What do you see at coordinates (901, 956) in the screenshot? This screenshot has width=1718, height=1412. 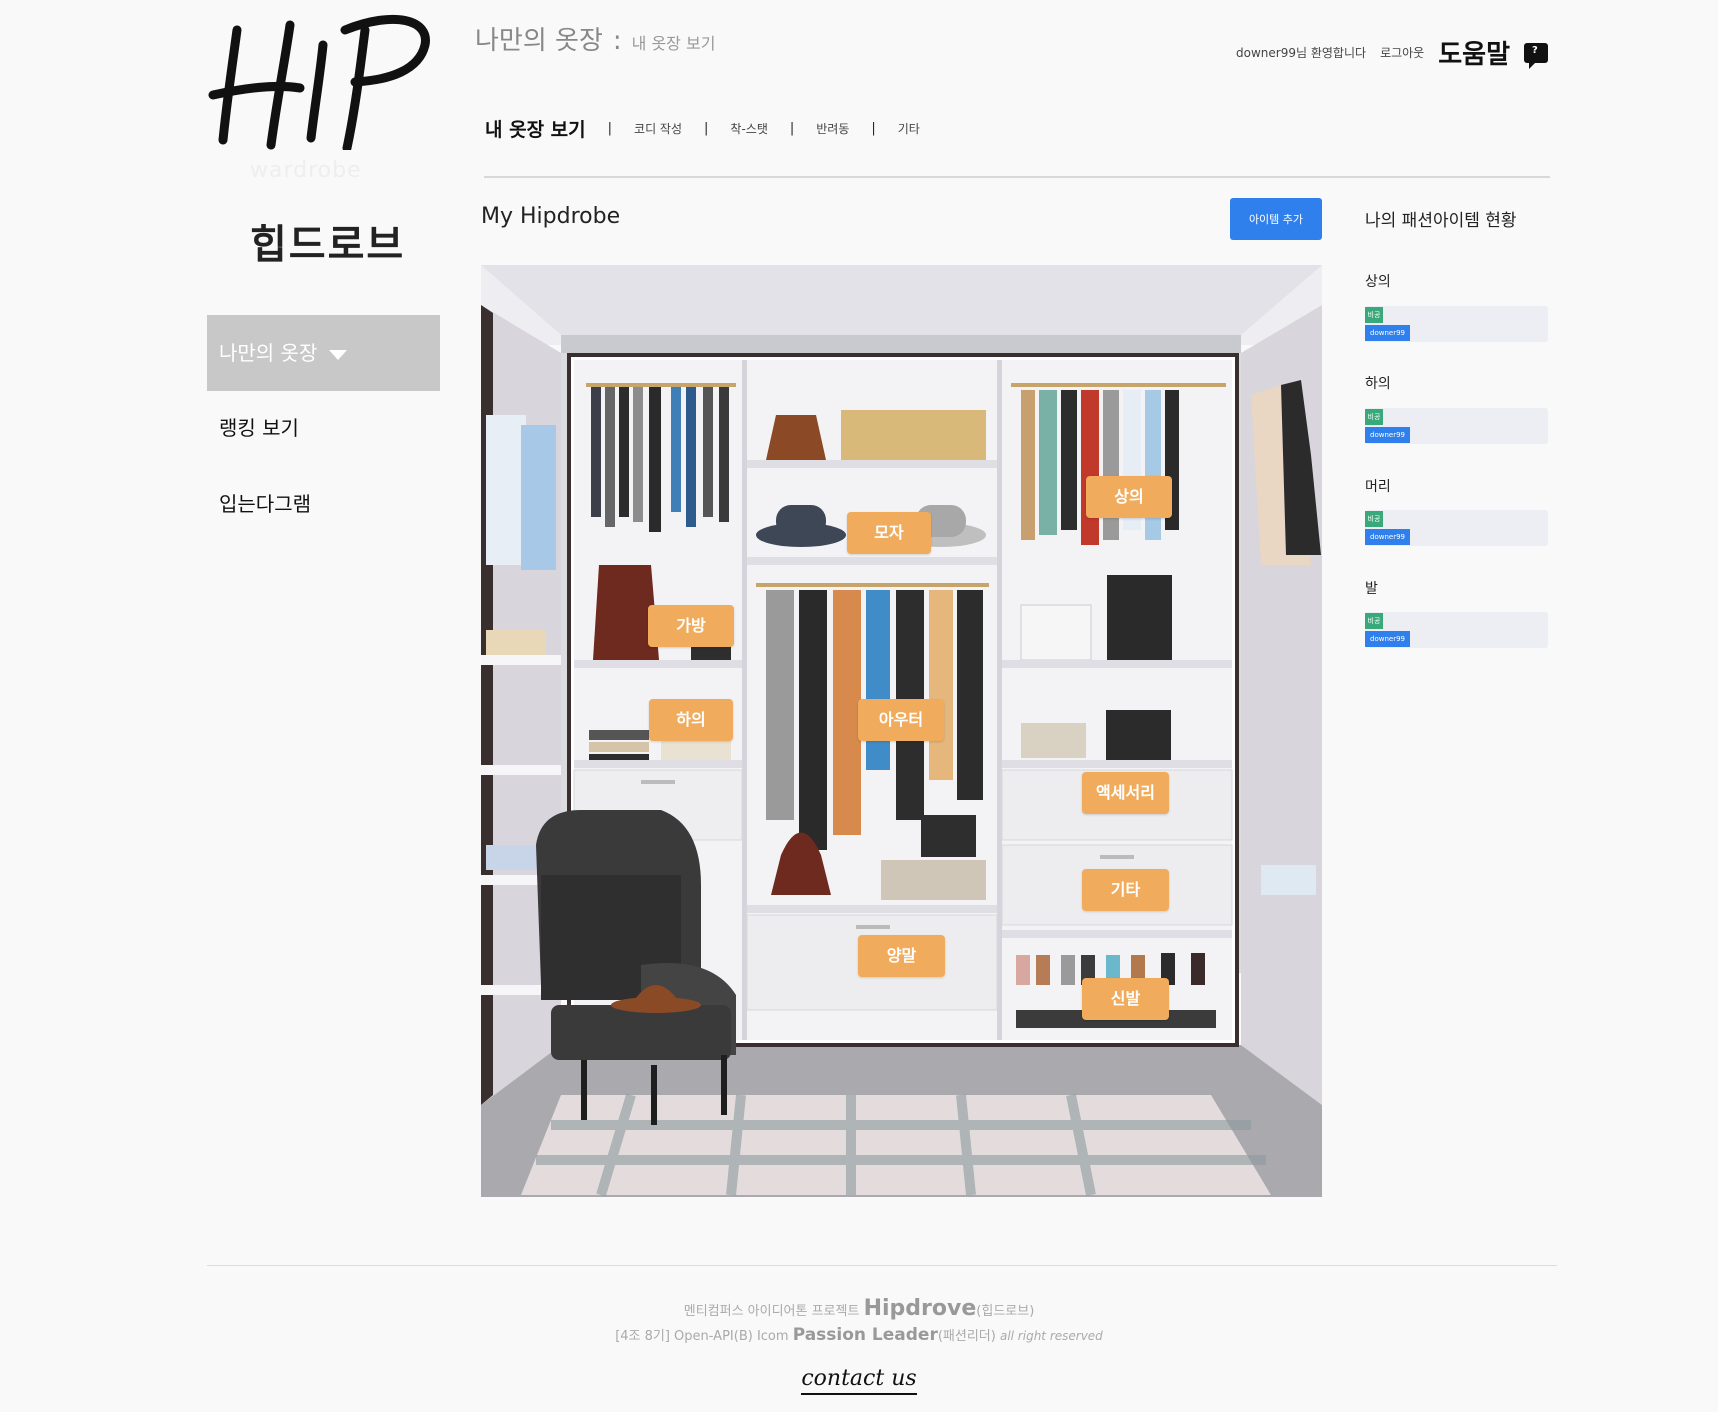 I see `category-socks-button: 양말` at bounding box center [901, 956].